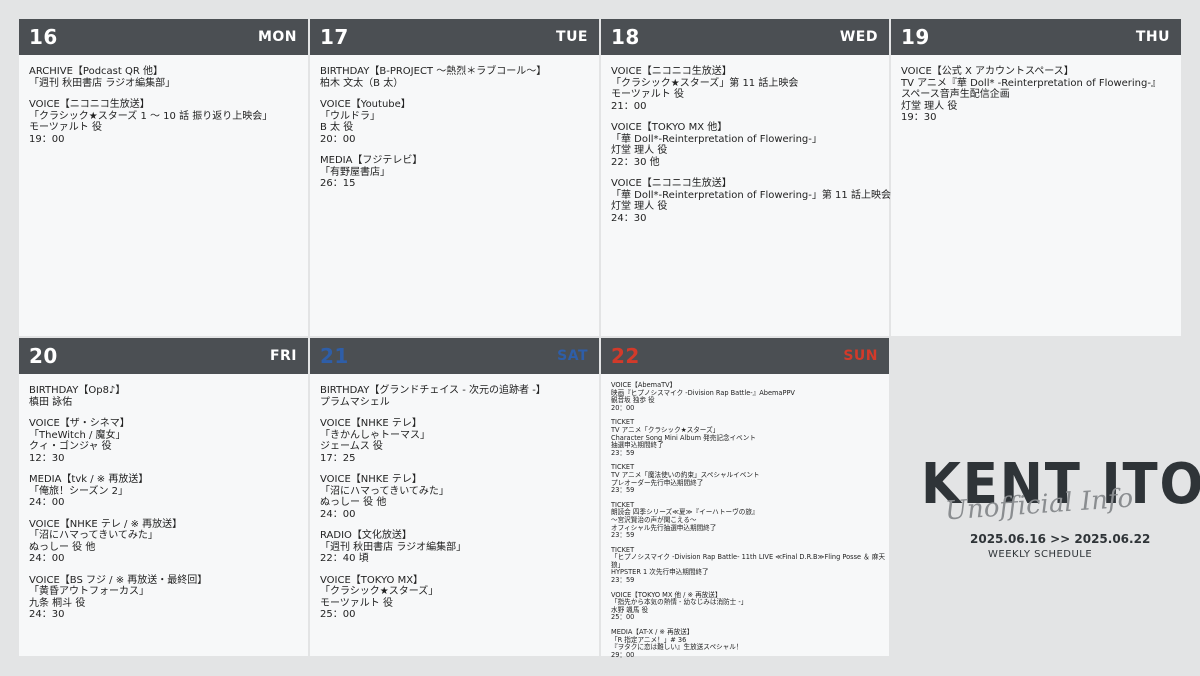 This screenshot has width=1200, height=676. I want to click on day-of-week: SUN, so click(860, 356).